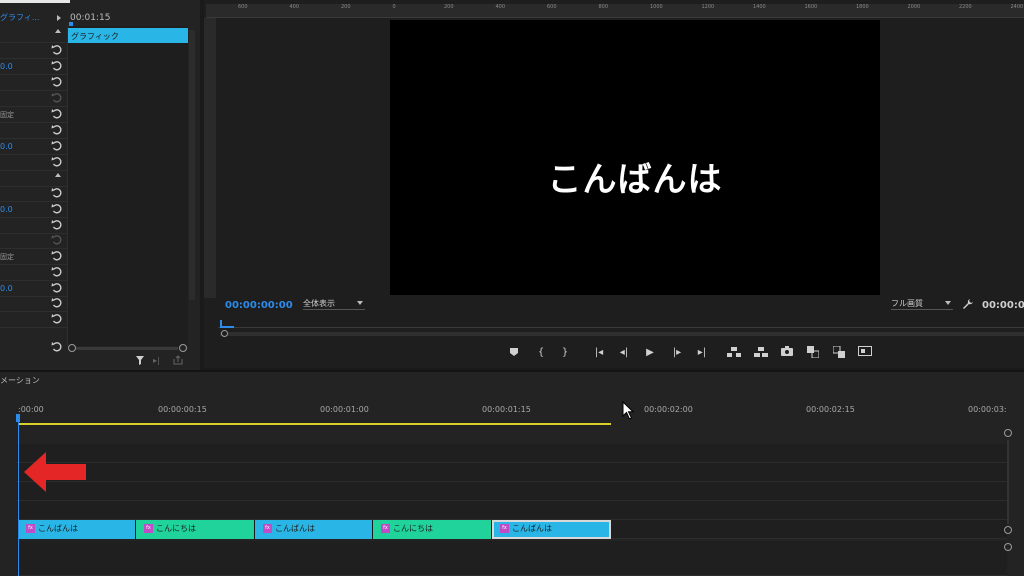 Image resolution: width=1024 pixels, height=576 pixels. I want to click on monitor-playhead, so click(227, 324).